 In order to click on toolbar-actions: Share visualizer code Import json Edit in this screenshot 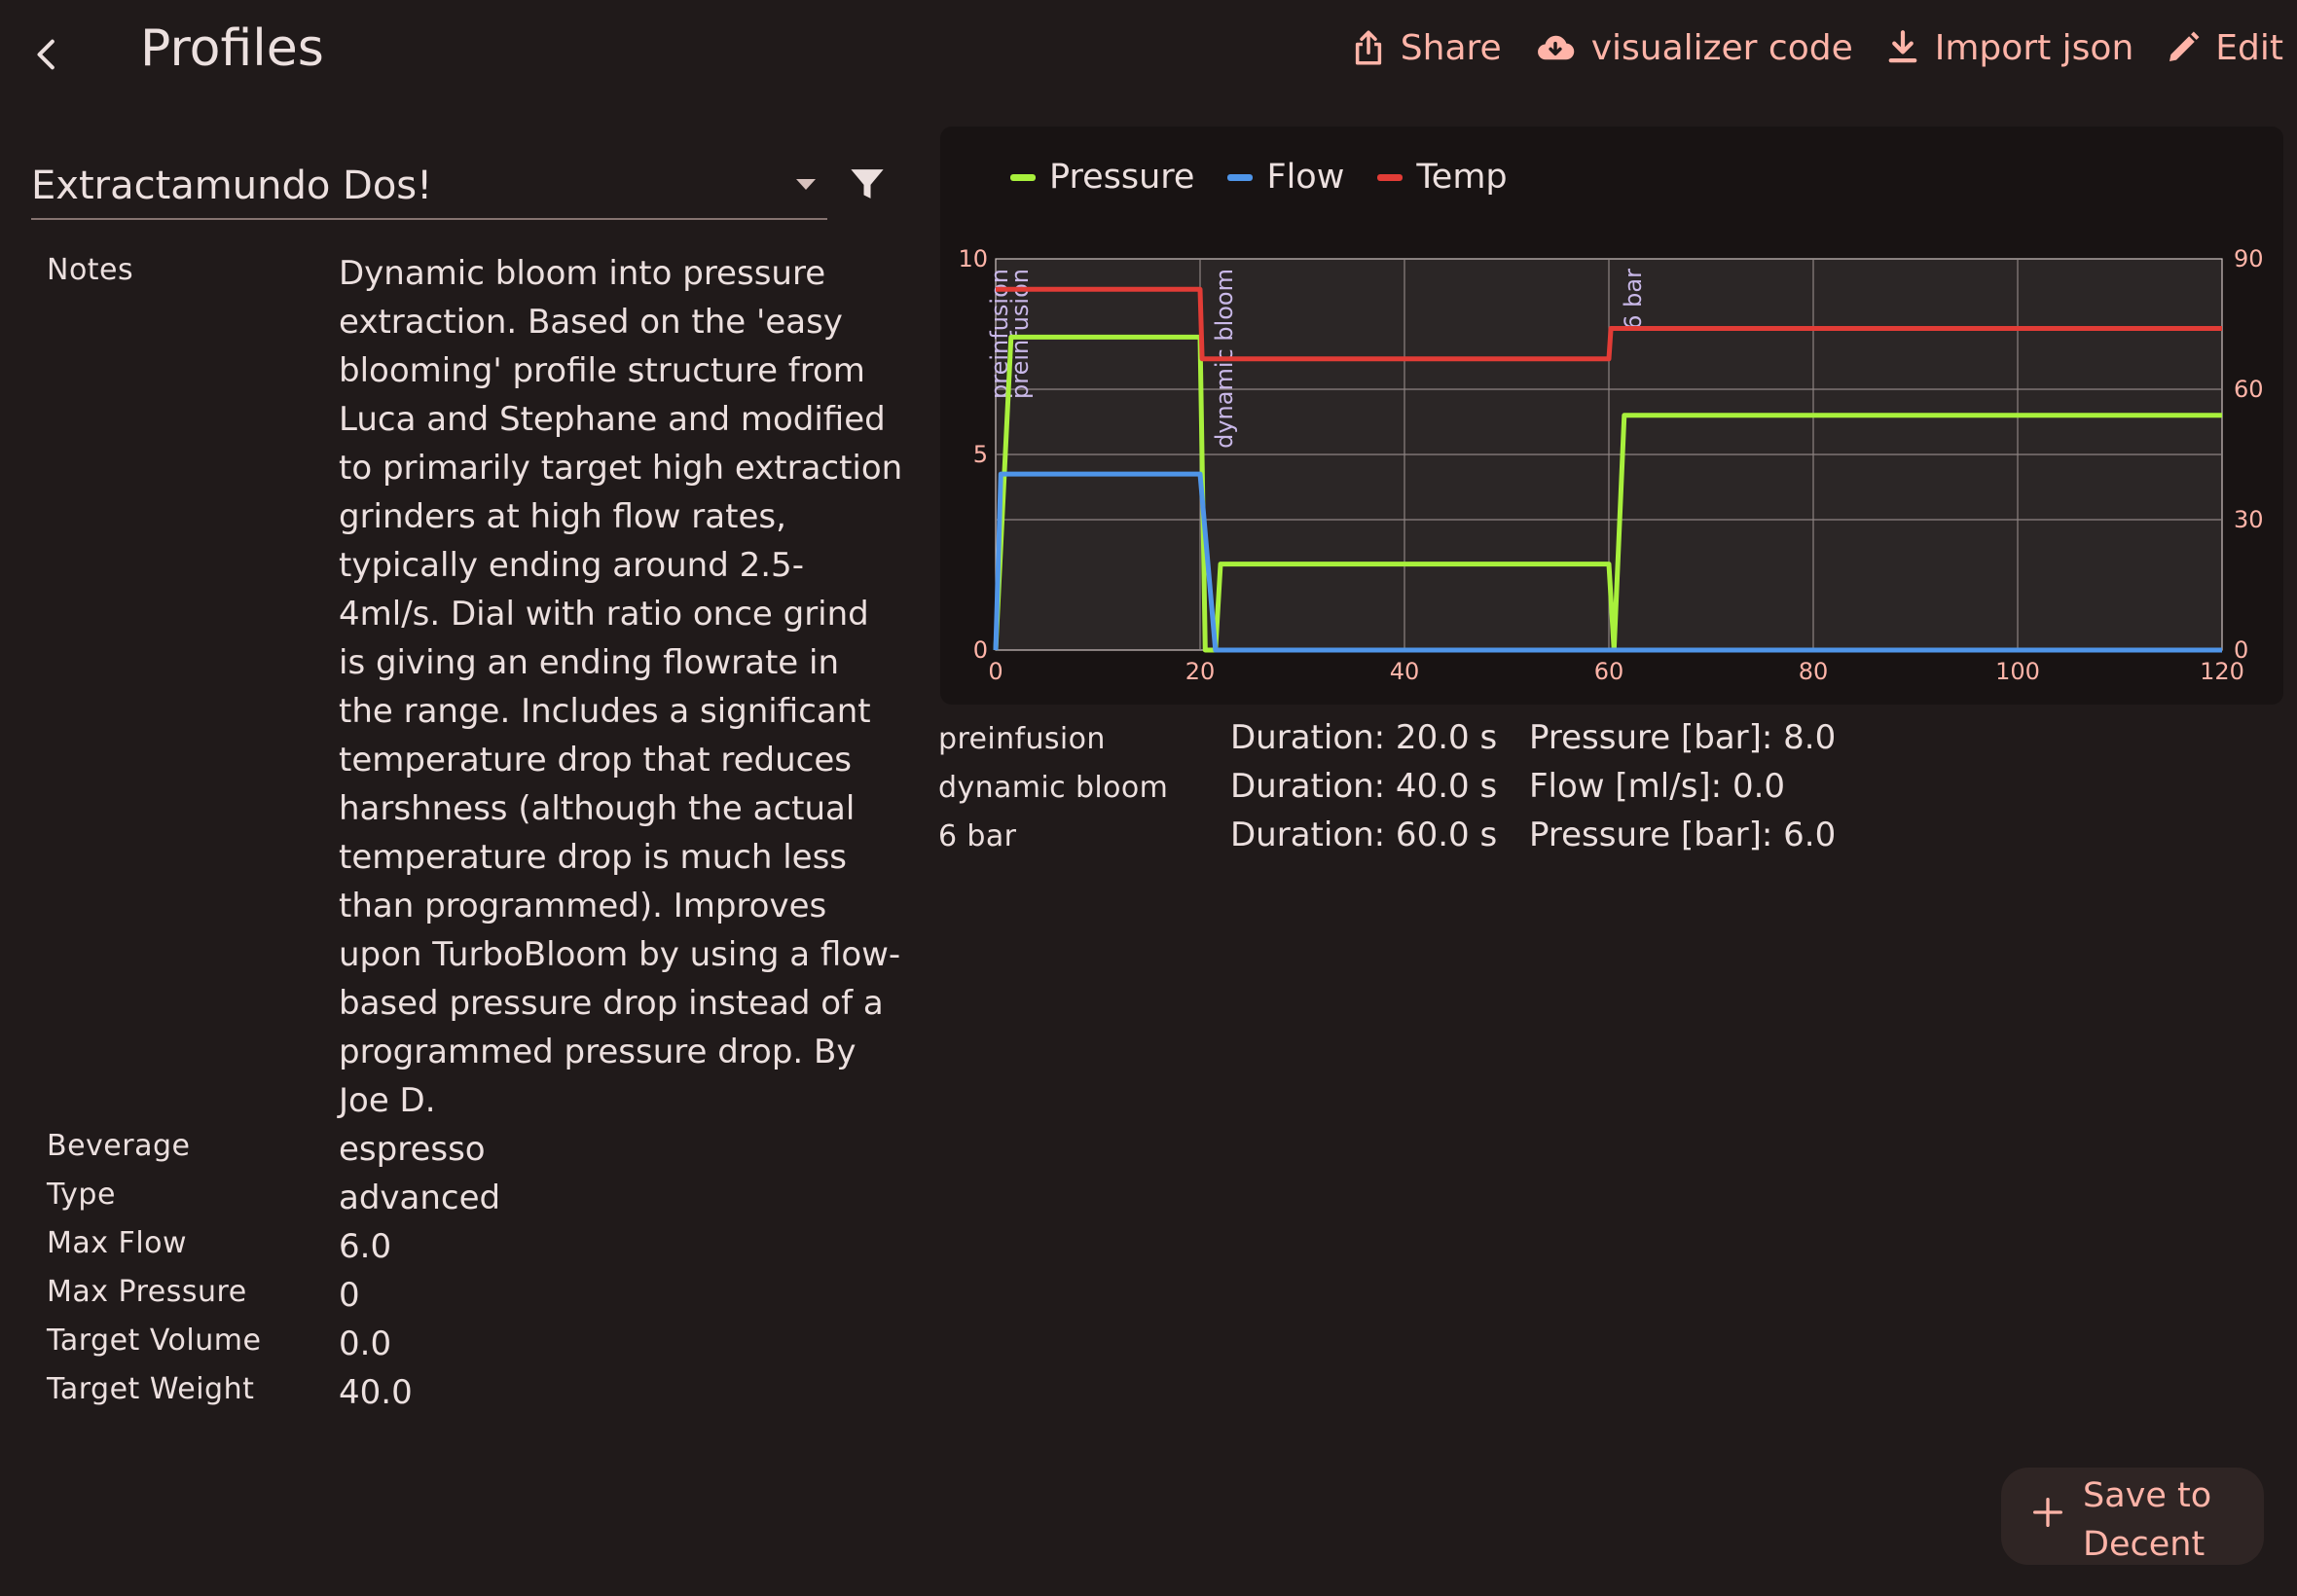, I will do `click(1815, 47)`.